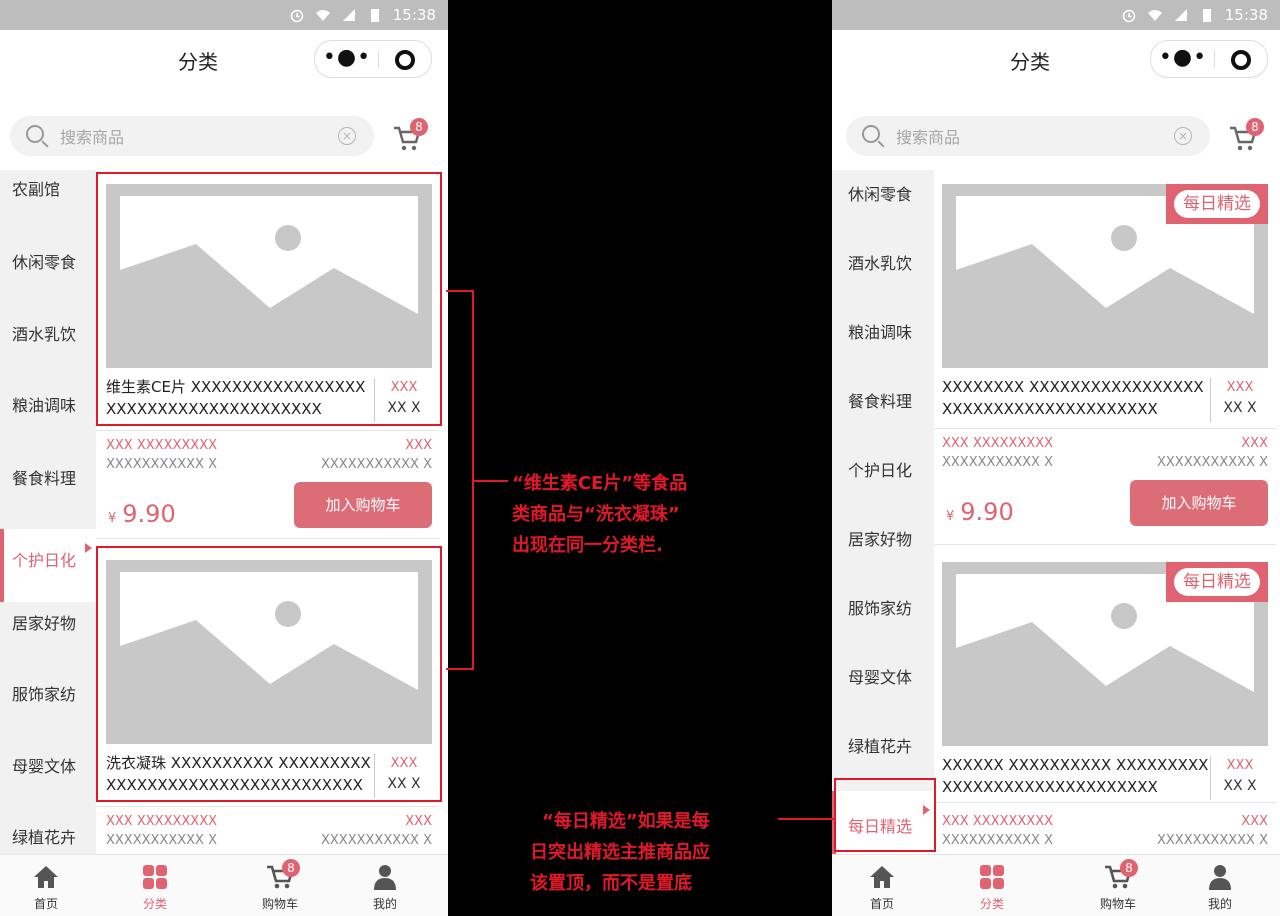 The width and height of the screenshot is (1280, 916). I want to click on sidebar-item: 个护日化, so click(883, 480).